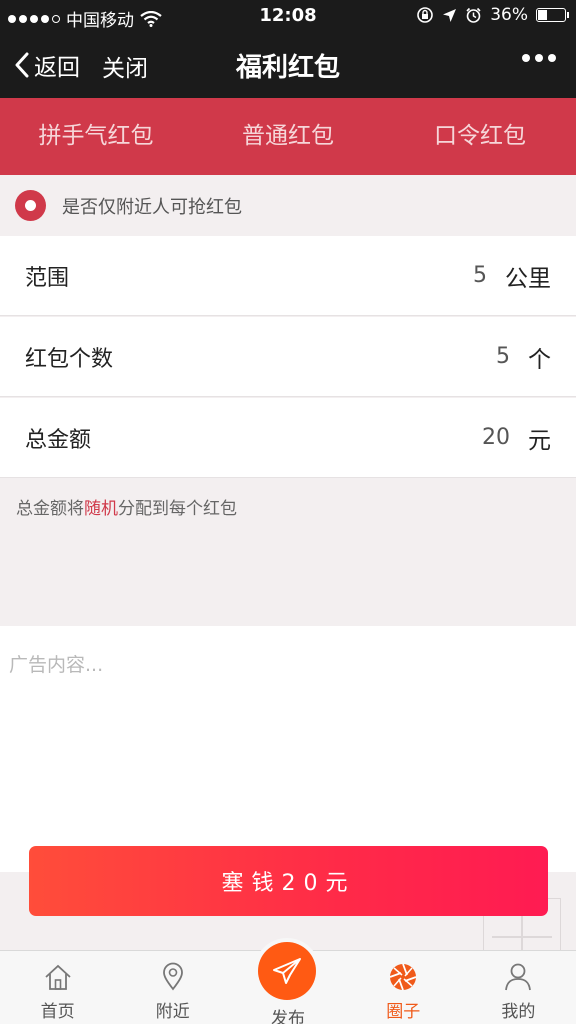 This screenshot has height=1024, width=576. What do you see at coordinates (480, 136) in the screenshot?
I see `tab-password-packet: 口令红包` at bounding box center [480, 136].